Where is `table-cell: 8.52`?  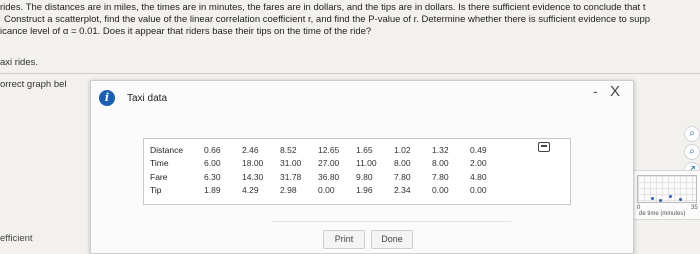 table-cell: 8.52 is located at coordinates (288, 149).